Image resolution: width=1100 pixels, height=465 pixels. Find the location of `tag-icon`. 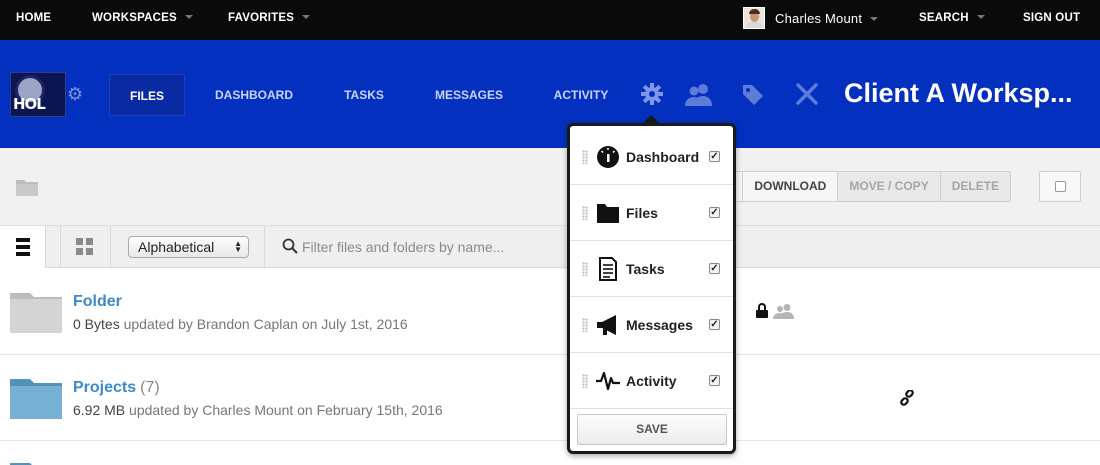

tag-icon is located at coordinates (753, 96).